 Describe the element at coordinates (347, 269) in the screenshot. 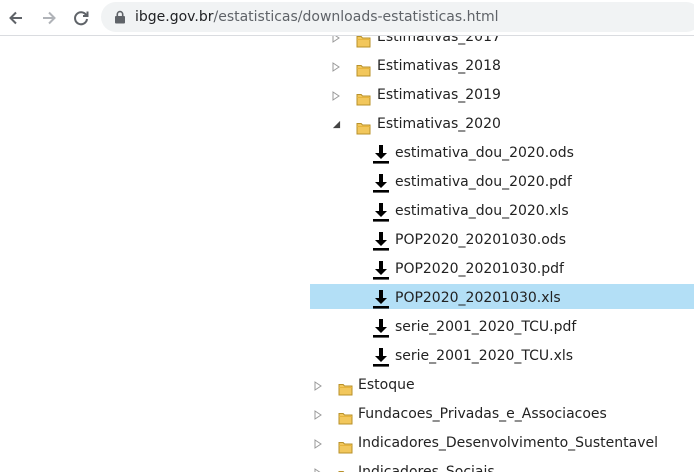

I see `file-link-pop2020-20201030-pdf: POP2020_20201030.pdf` at that location.